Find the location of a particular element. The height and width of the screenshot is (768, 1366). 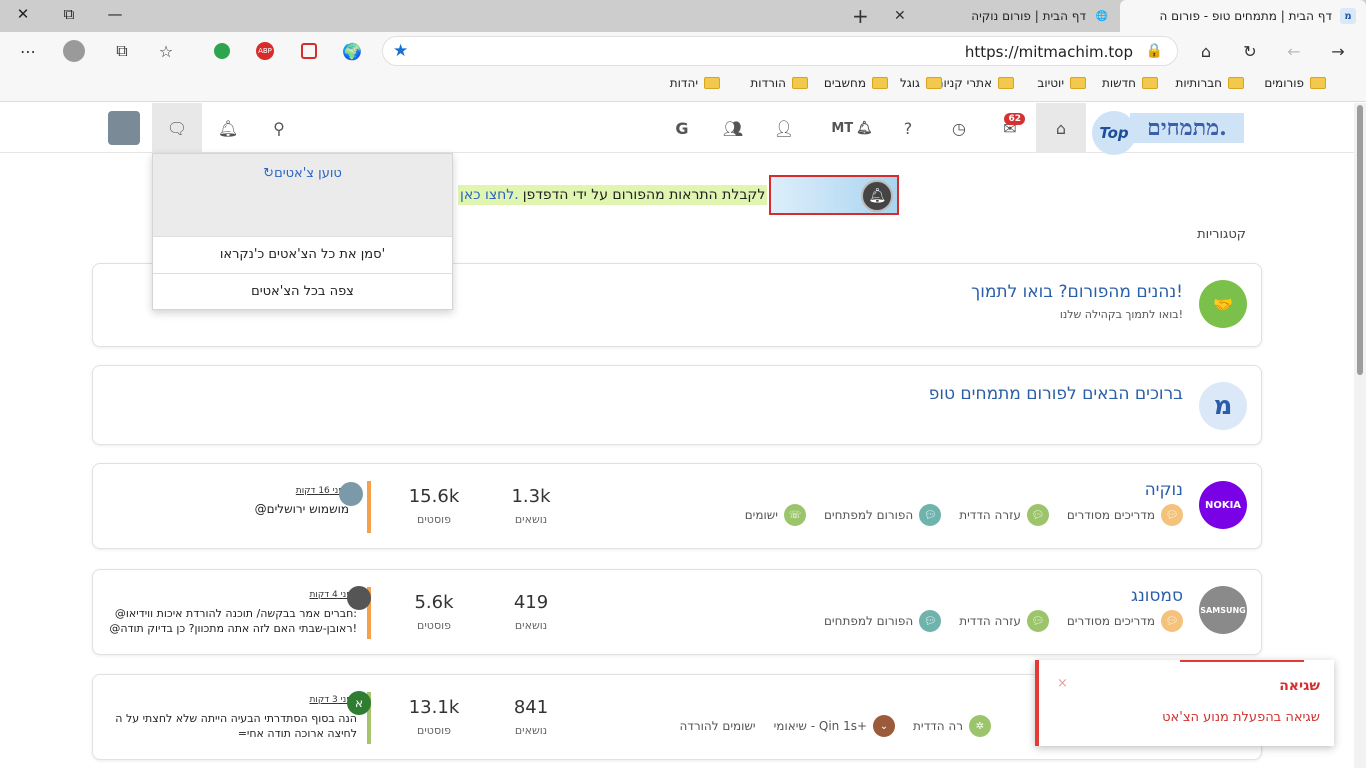

help-question-icon: ? is located at coordinates (908, 128).